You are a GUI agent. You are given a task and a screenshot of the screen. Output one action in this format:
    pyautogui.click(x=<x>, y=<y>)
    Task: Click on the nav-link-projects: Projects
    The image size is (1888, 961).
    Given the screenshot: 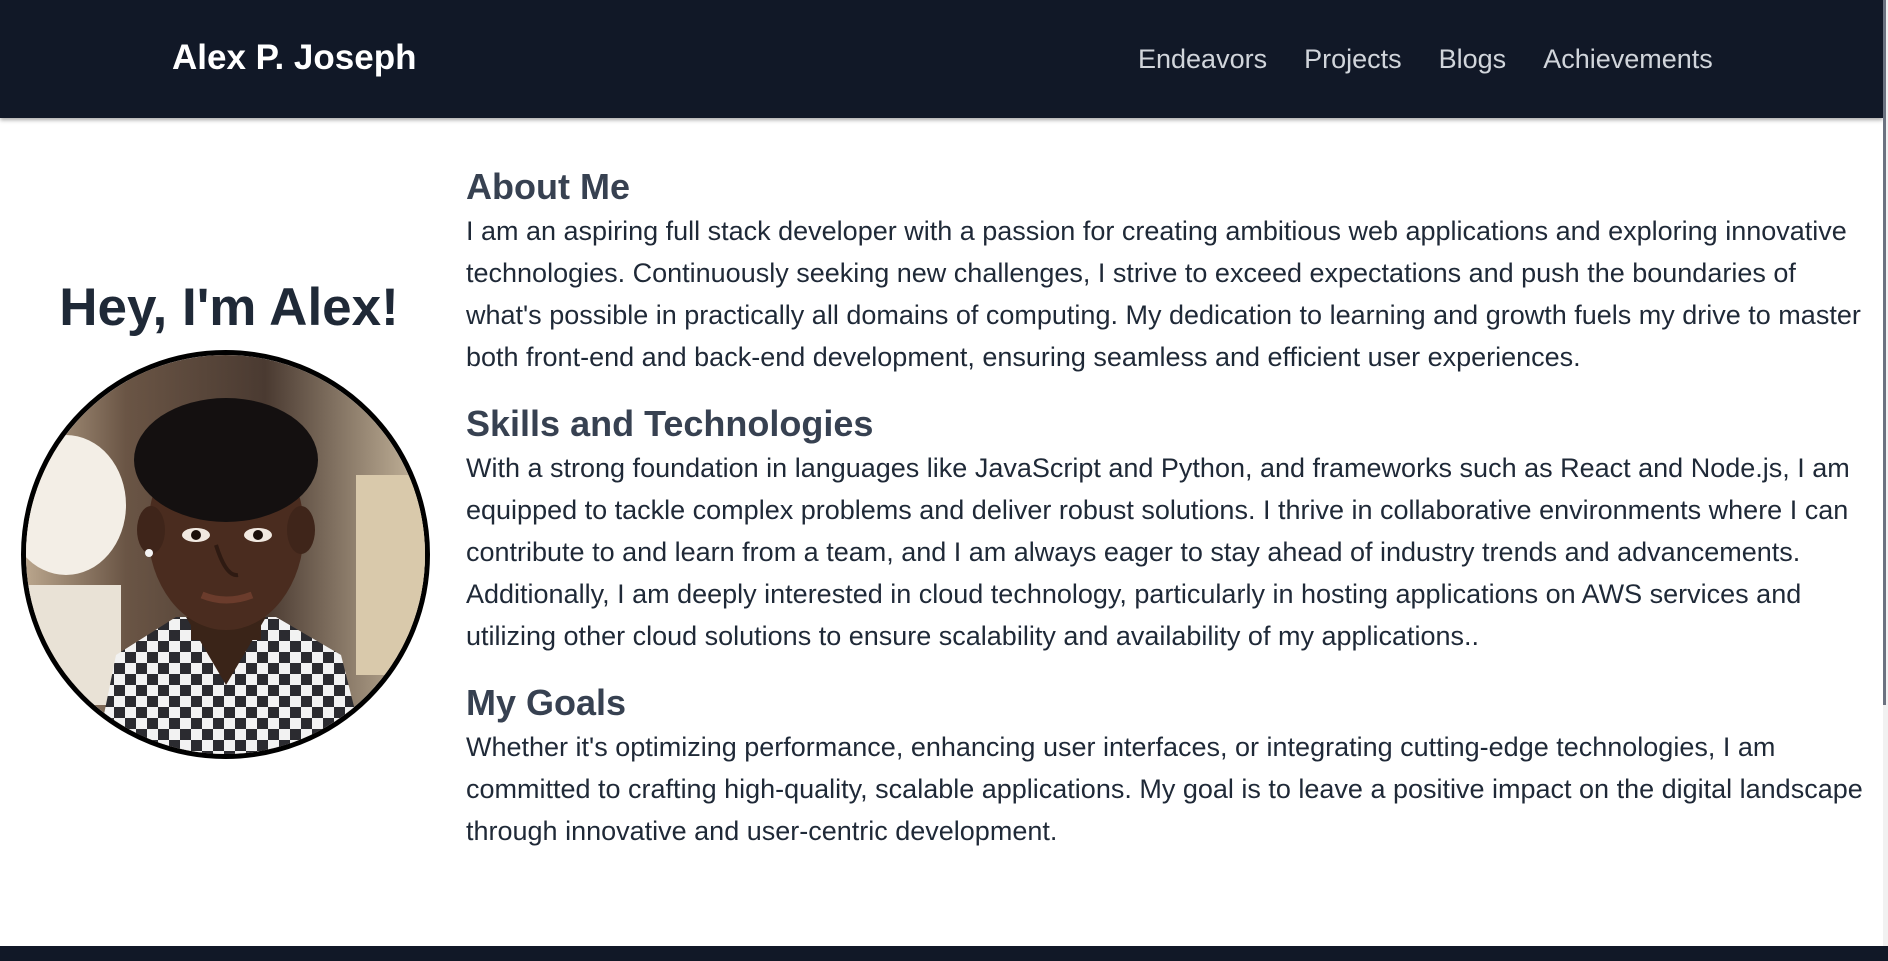 What is the action you would take?
    pyautogui.click(x=1353, y=59)
    